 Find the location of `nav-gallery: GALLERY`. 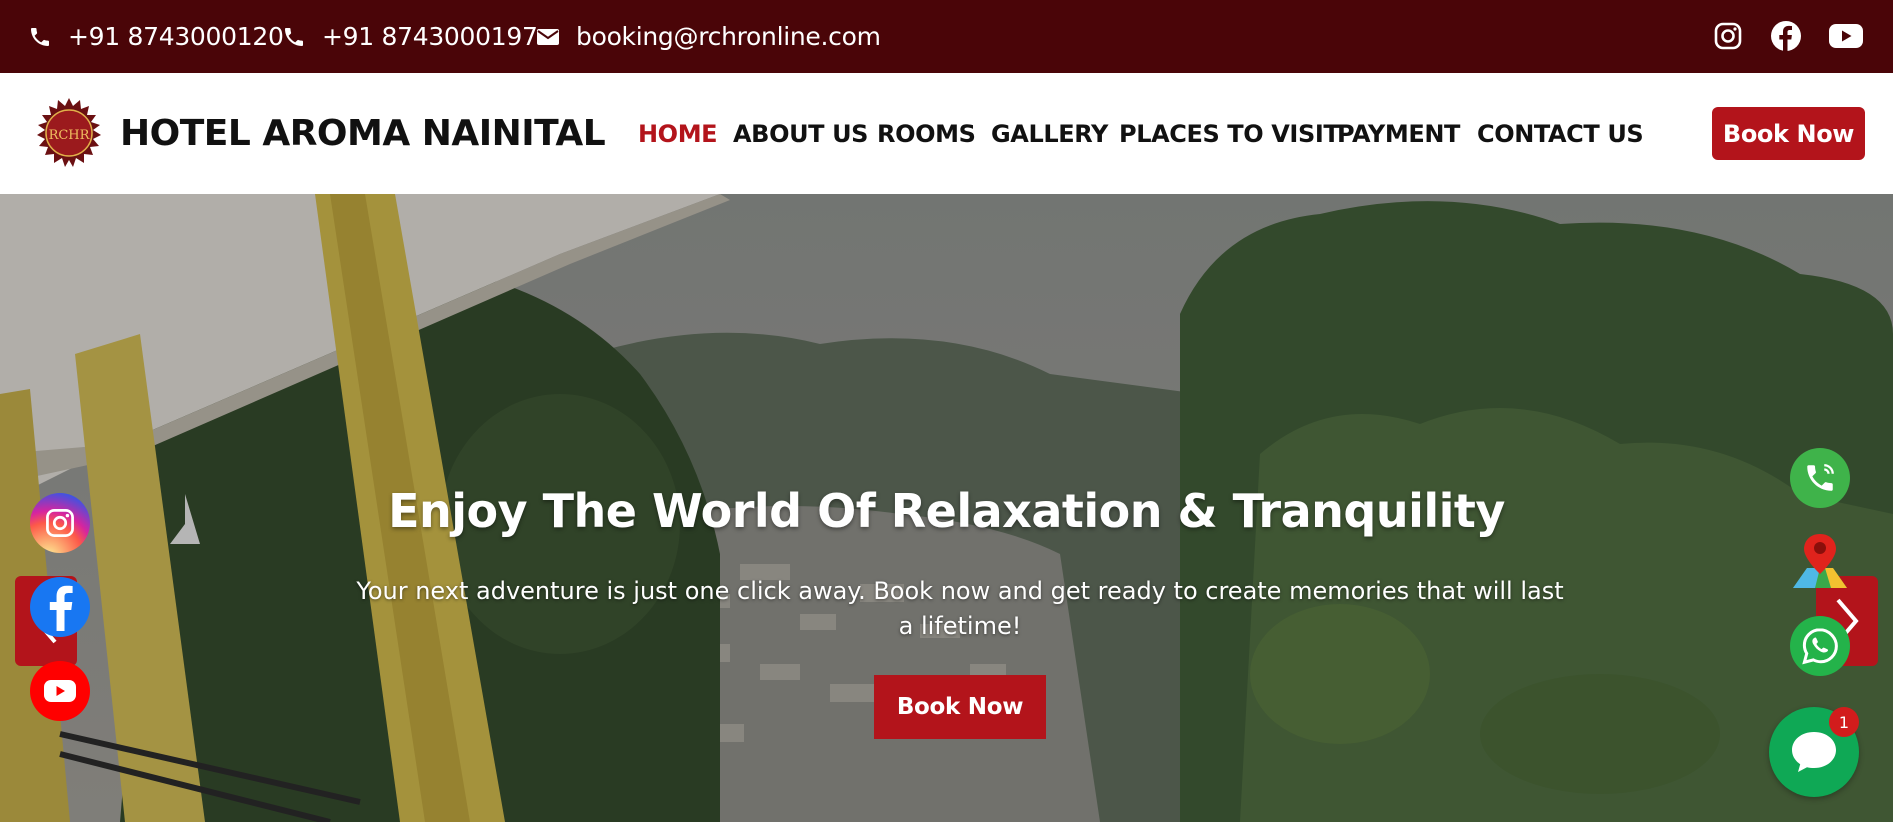

nav-gallery: GALLERY is located at coordinates (1049, 134).